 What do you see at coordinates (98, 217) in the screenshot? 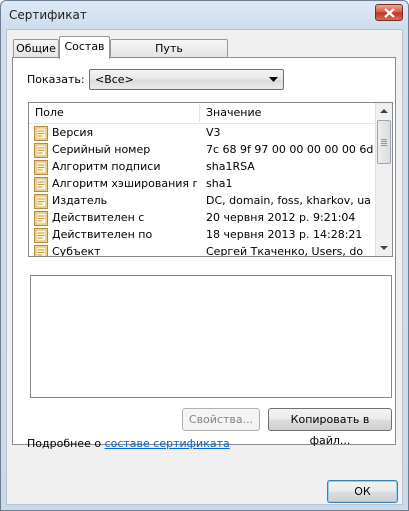
I see `field-name: Действителен с` at bounding box center [98, 217].